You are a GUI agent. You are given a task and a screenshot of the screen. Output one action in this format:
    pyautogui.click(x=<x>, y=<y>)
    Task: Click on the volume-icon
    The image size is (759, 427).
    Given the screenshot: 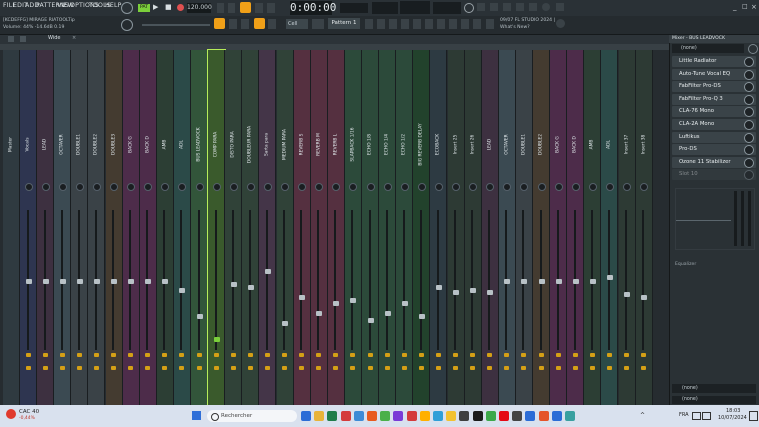 What is the action you would take?
    pyautogui.click(x=706, y=416)
    